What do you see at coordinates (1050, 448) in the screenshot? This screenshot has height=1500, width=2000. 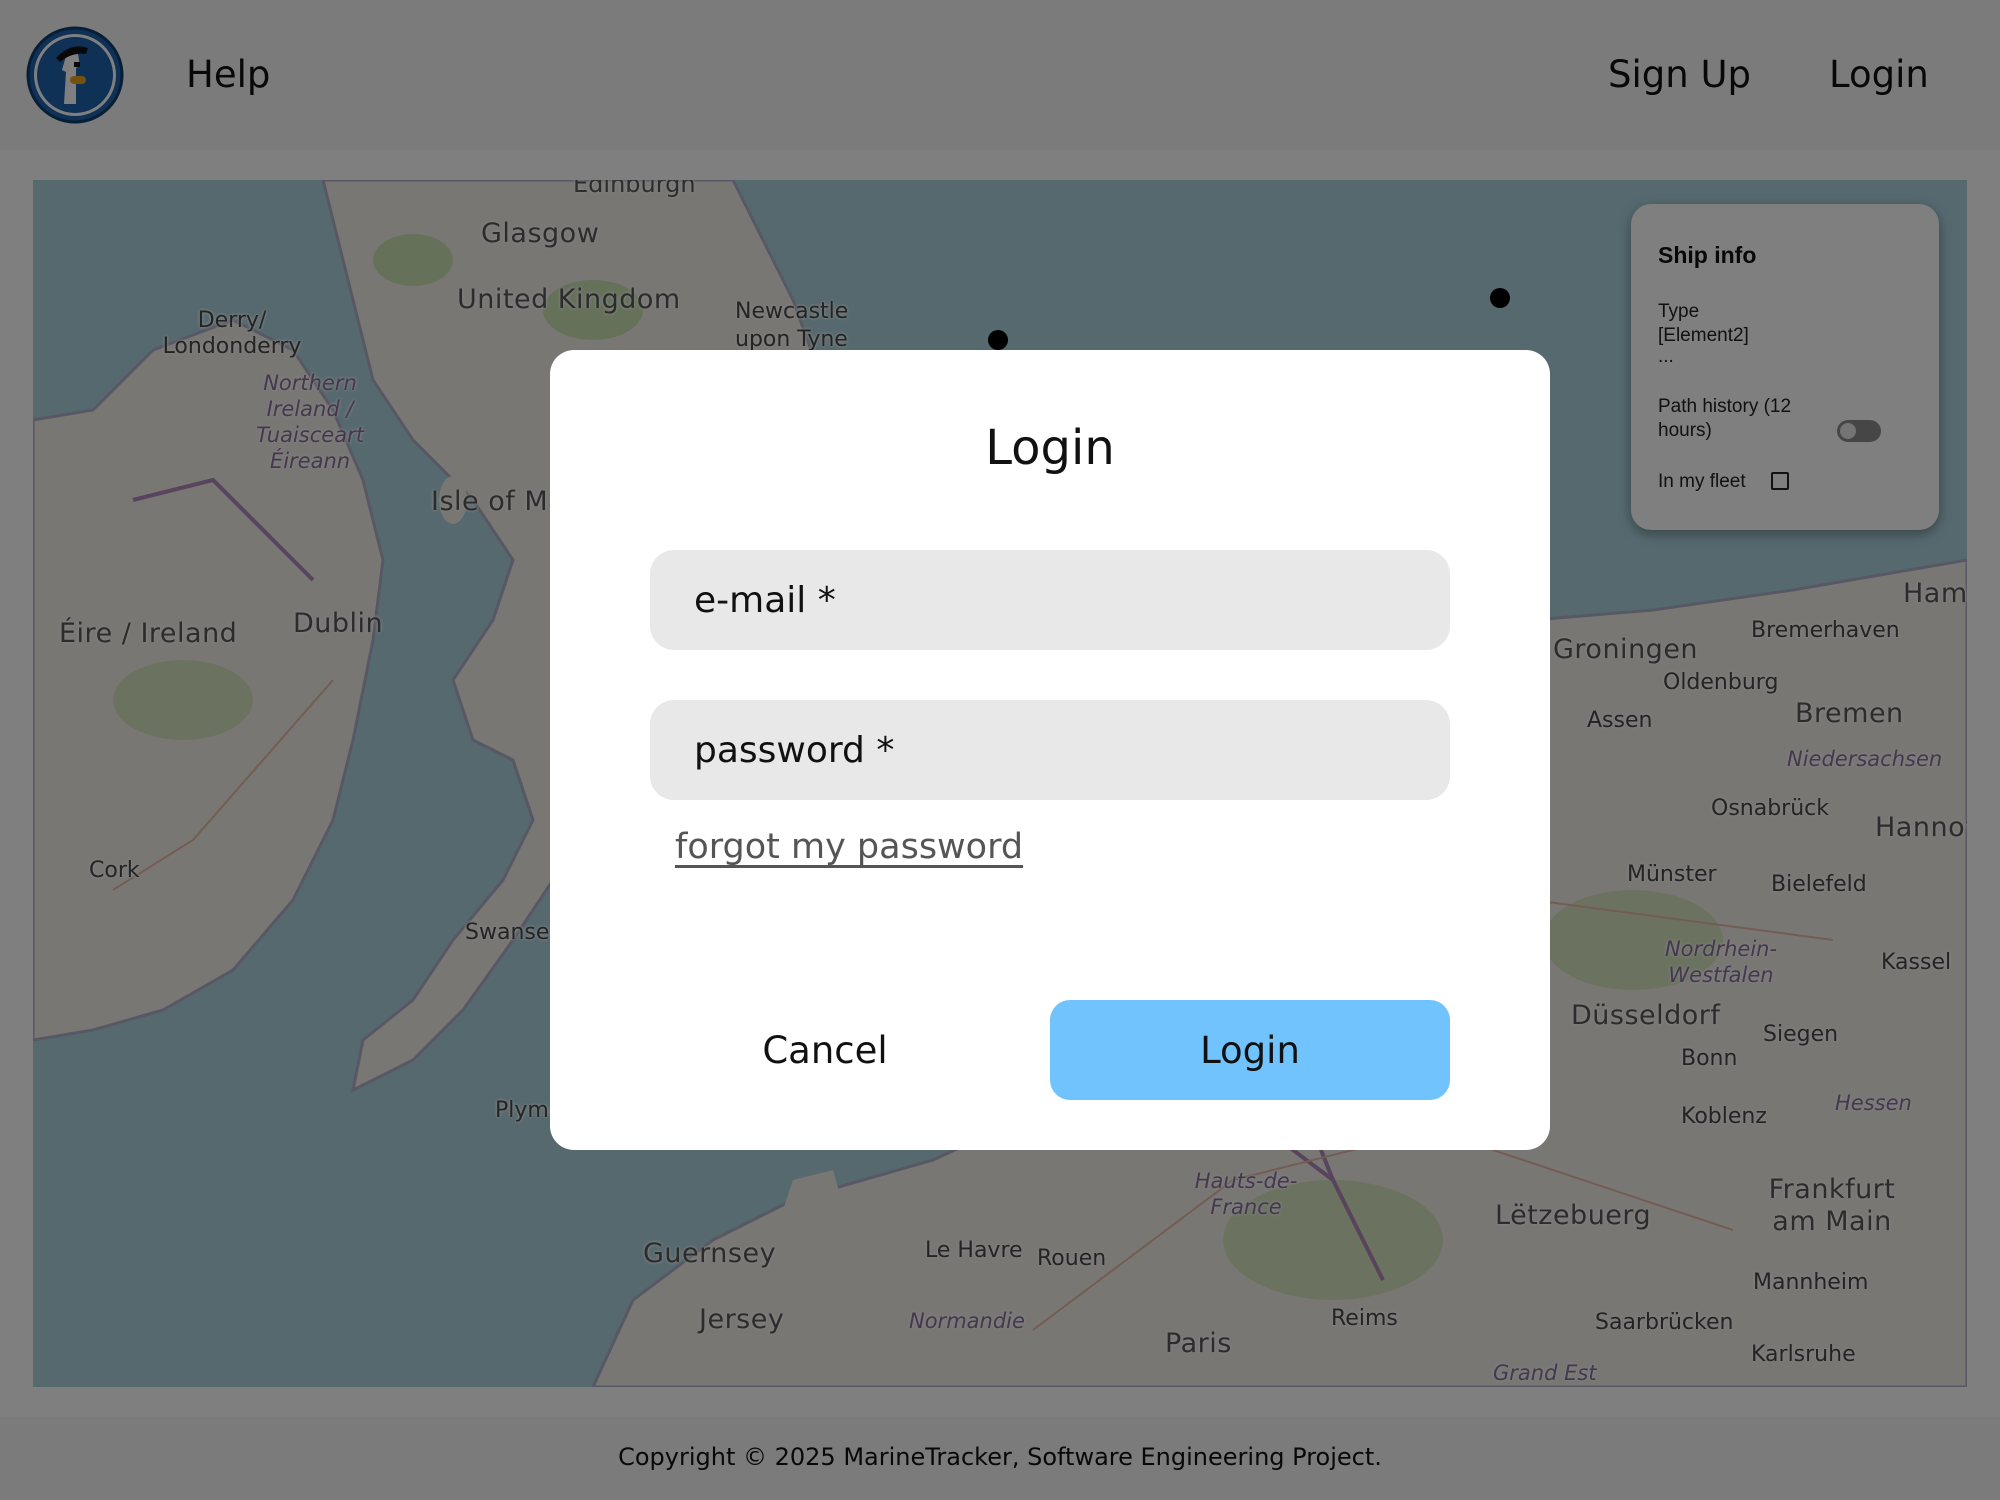 I see `login-dialog-title: Login` at bounding box center [1050, 448].